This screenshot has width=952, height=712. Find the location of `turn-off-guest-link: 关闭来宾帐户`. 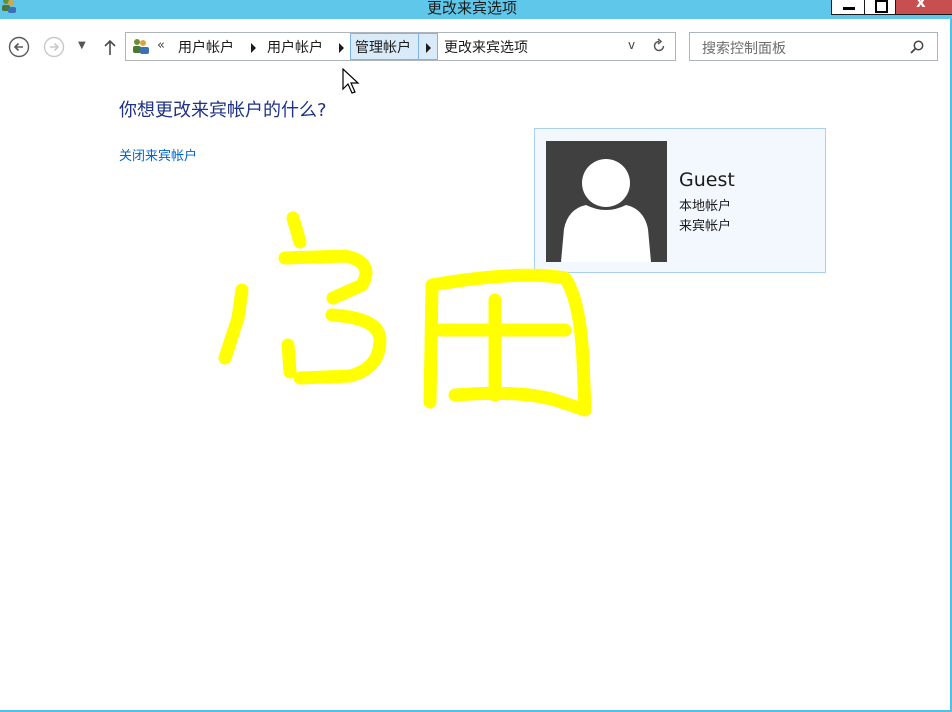

turn-off-guest-link: 关闭来宾帐户 is located at coordinates (158, 154).